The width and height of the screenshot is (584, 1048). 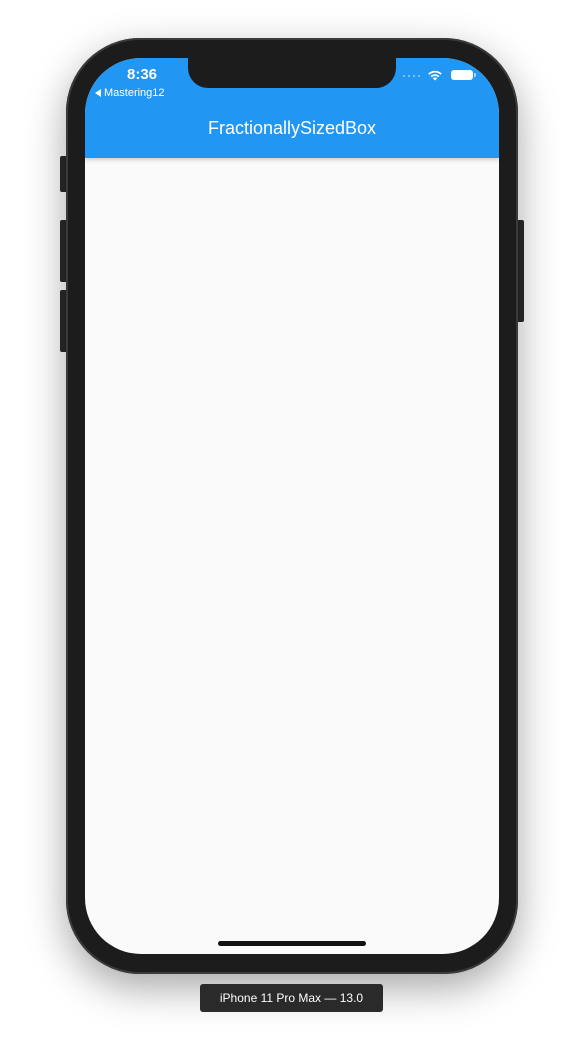 I want to click on wifi-icon, so click(x=435, y=75).